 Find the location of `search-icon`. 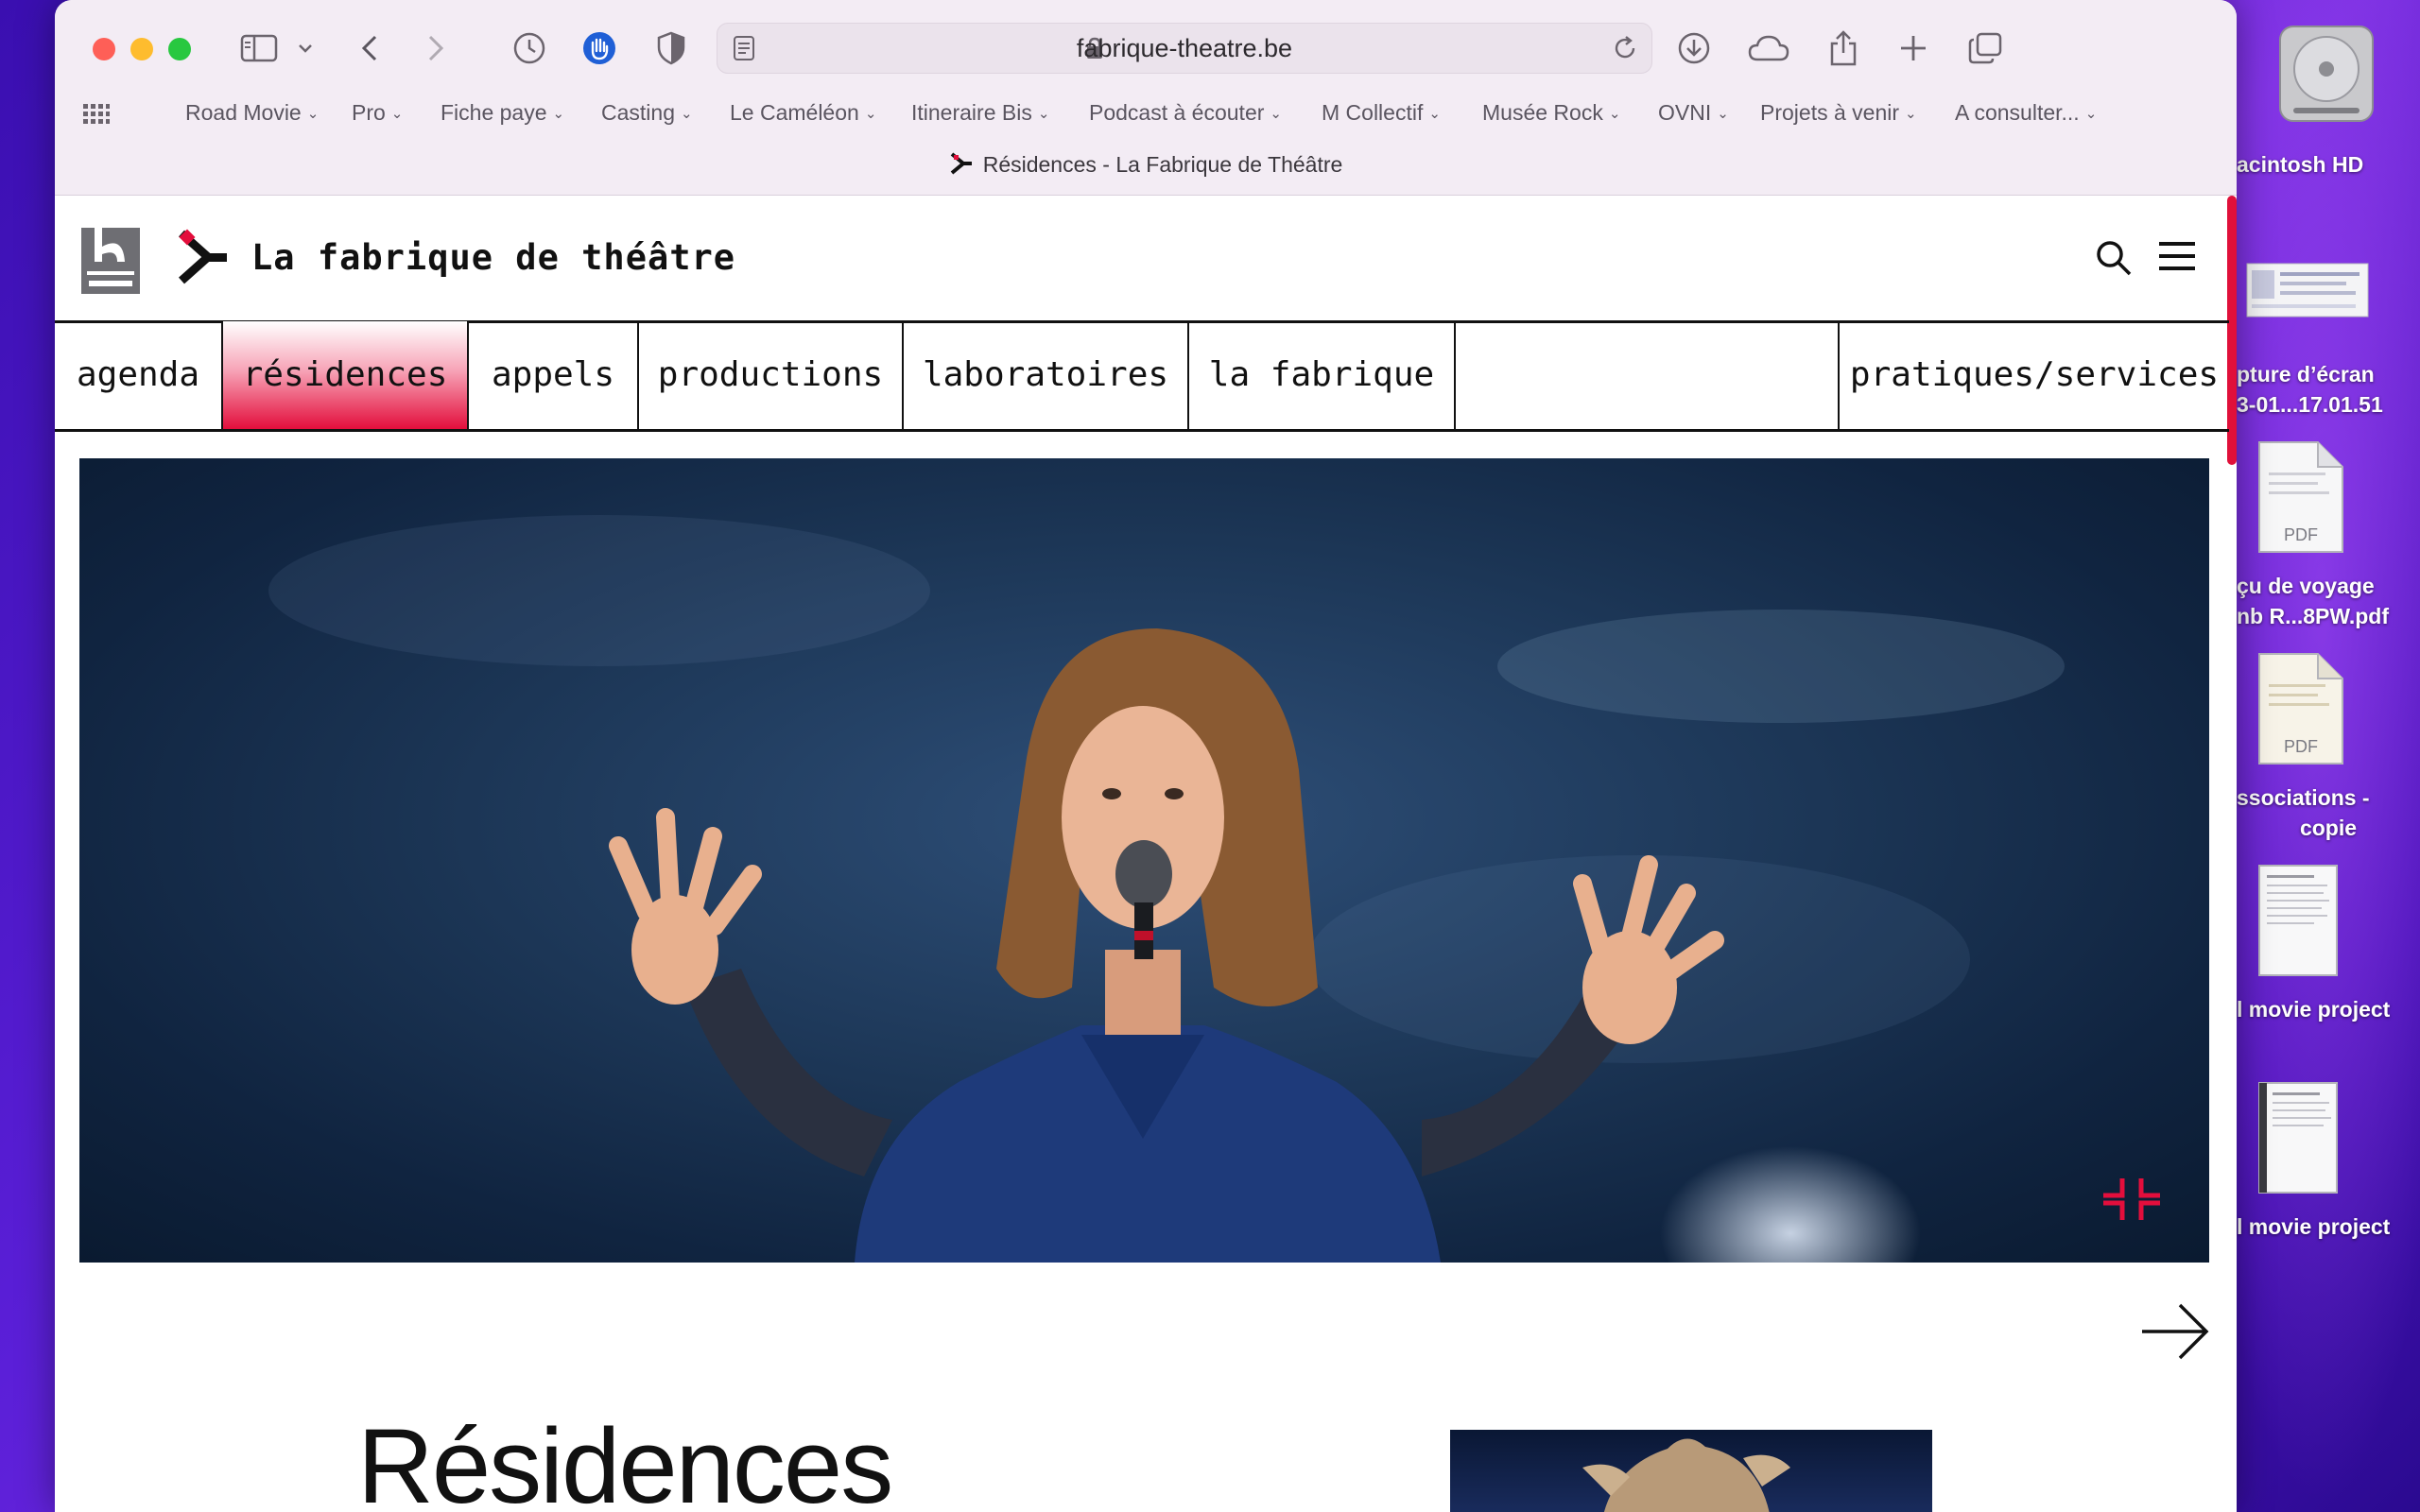

search-icon is located at coordinates (2114, 260).